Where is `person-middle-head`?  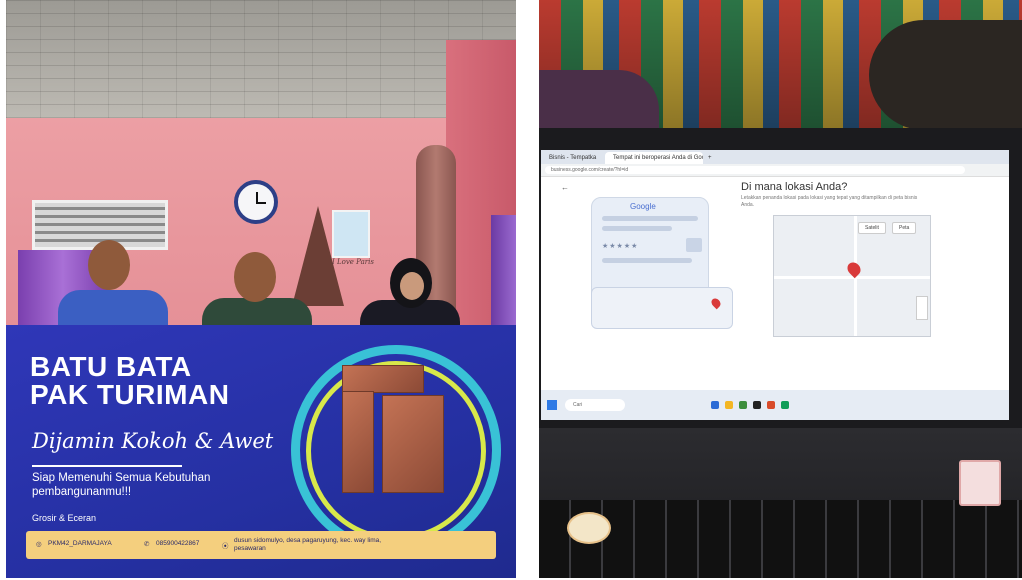 person-middle-head is located at coordinates (255, 277).